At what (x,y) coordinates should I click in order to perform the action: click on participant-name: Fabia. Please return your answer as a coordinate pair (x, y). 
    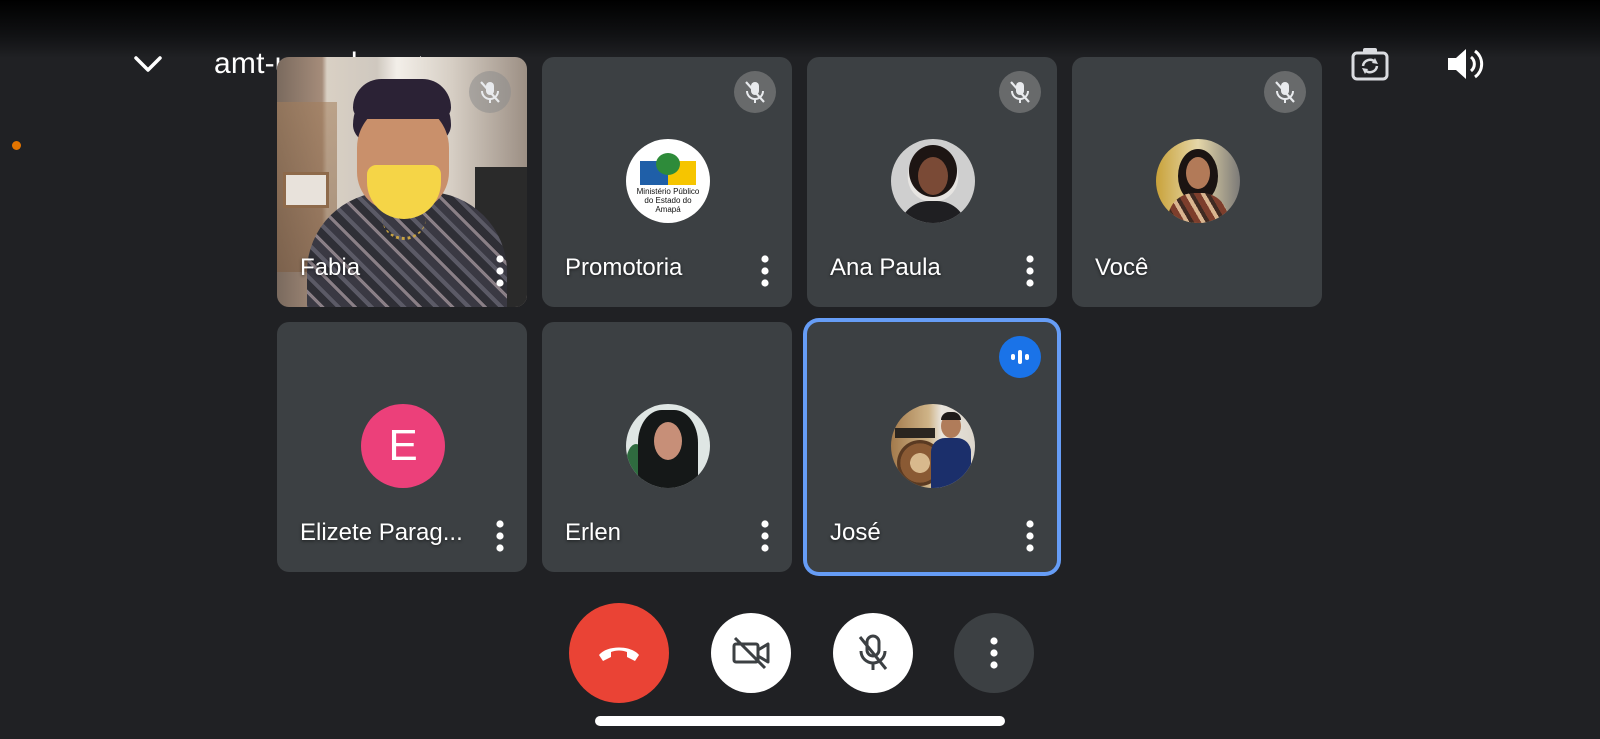
    Looking at the image, I should click on (330, 267).